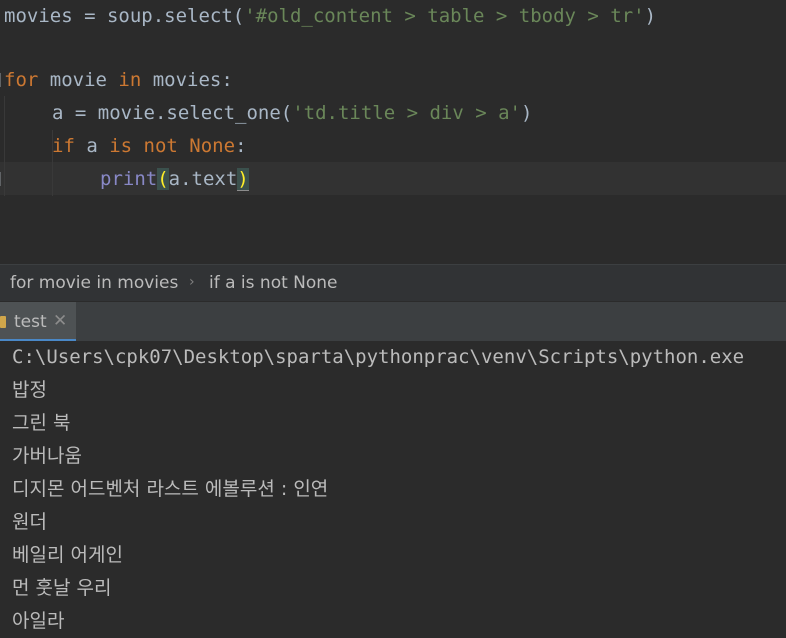  Describe the element at coordinates (38, 621) in the screenshot. I see `console-line: 아일라` at that location.